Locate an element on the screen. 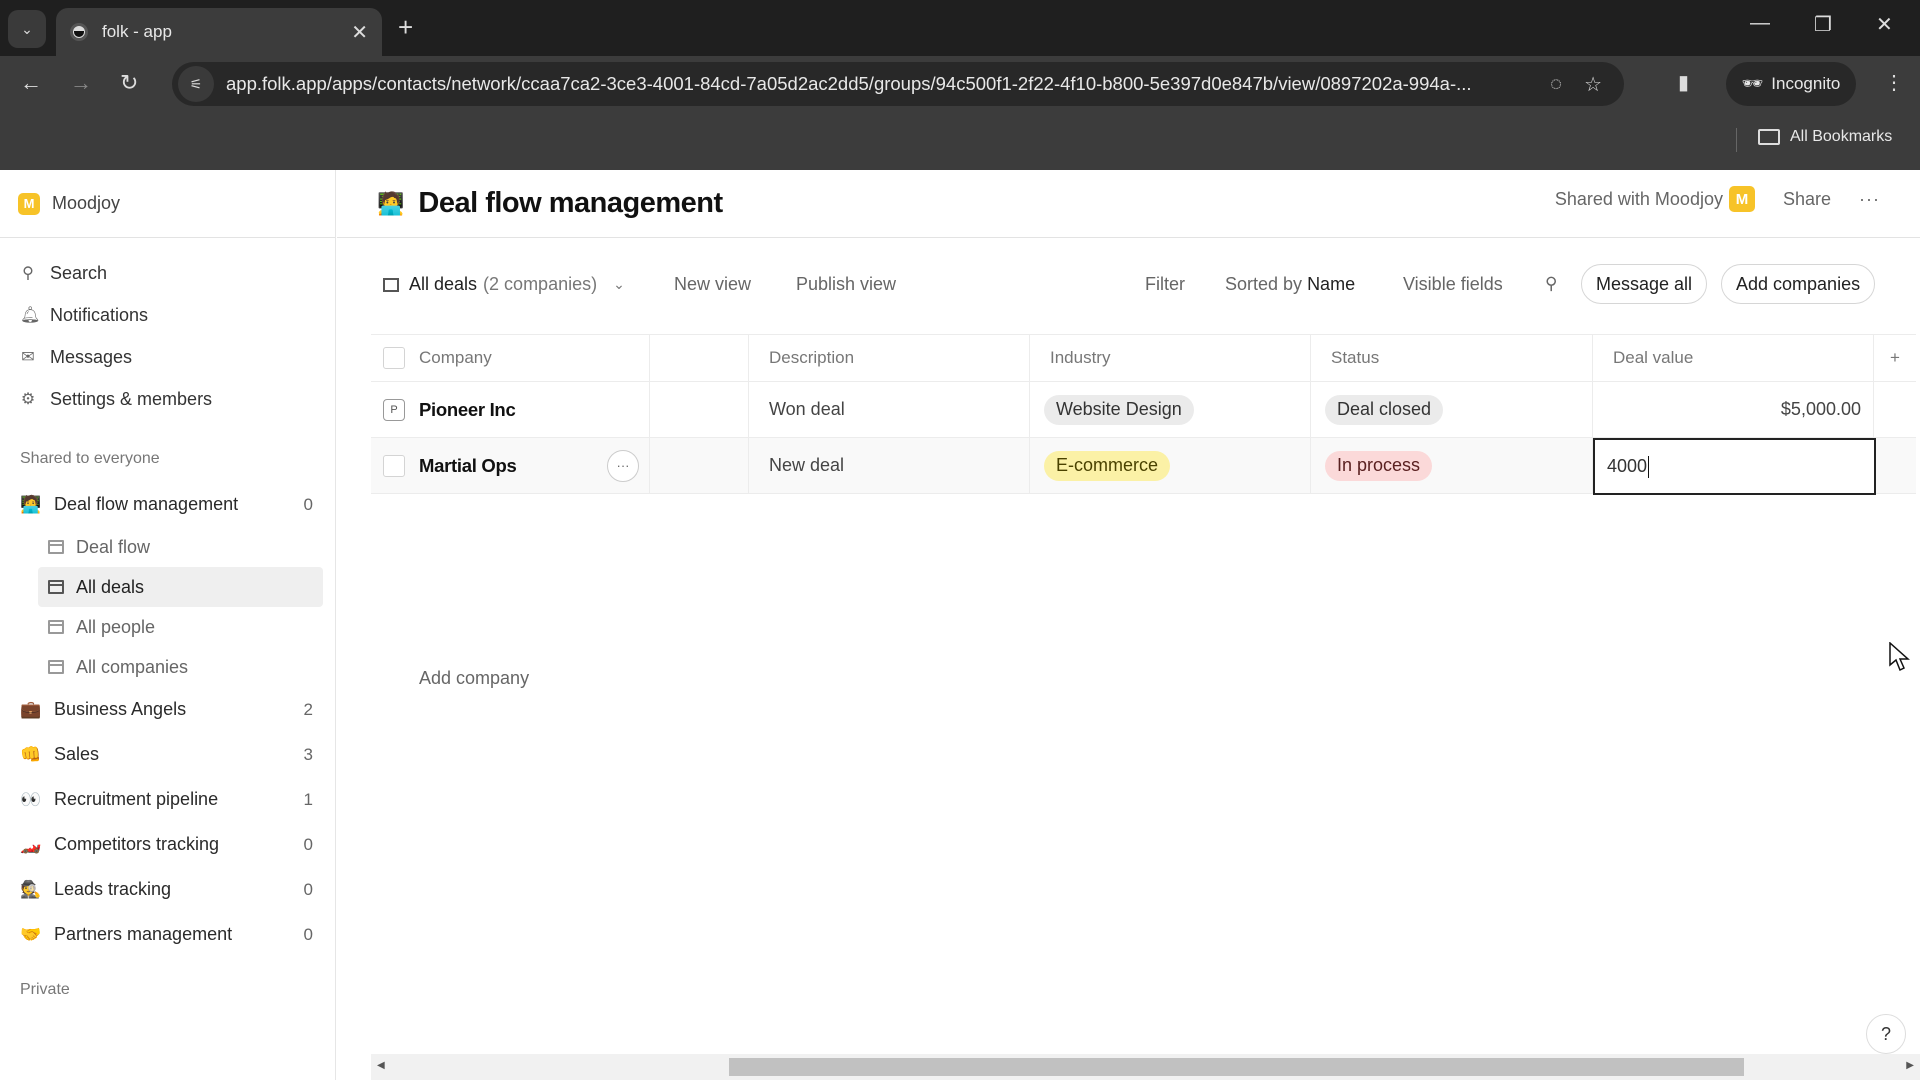 This screenshot has height=1080, width=1920. industry-cell: Website Design is located at coordinates (1170, 409).